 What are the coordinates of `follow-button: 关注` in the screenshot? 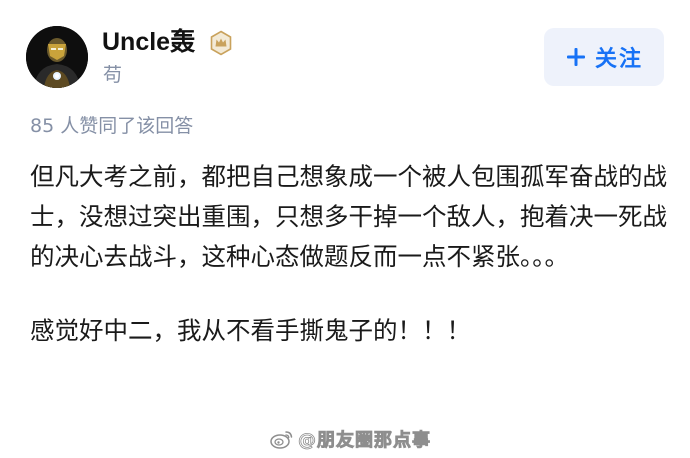 It's located at (604, 57).